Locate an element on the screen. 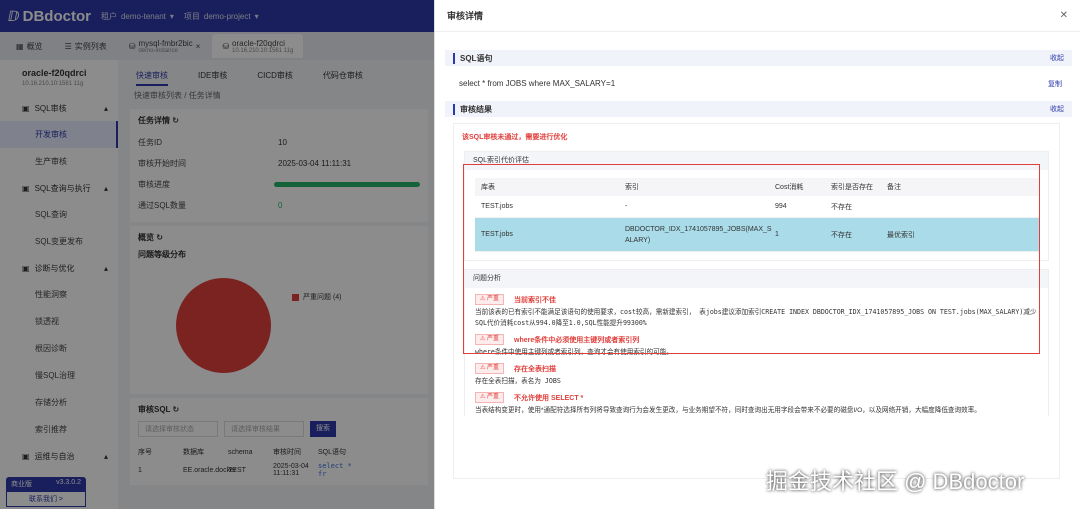 This screenshot has height=509, width=1080. list-item: ⚠ 严重 存在全表扫描 存在全表扫描，表名为 JOBS is located at coordinates (518, 374).